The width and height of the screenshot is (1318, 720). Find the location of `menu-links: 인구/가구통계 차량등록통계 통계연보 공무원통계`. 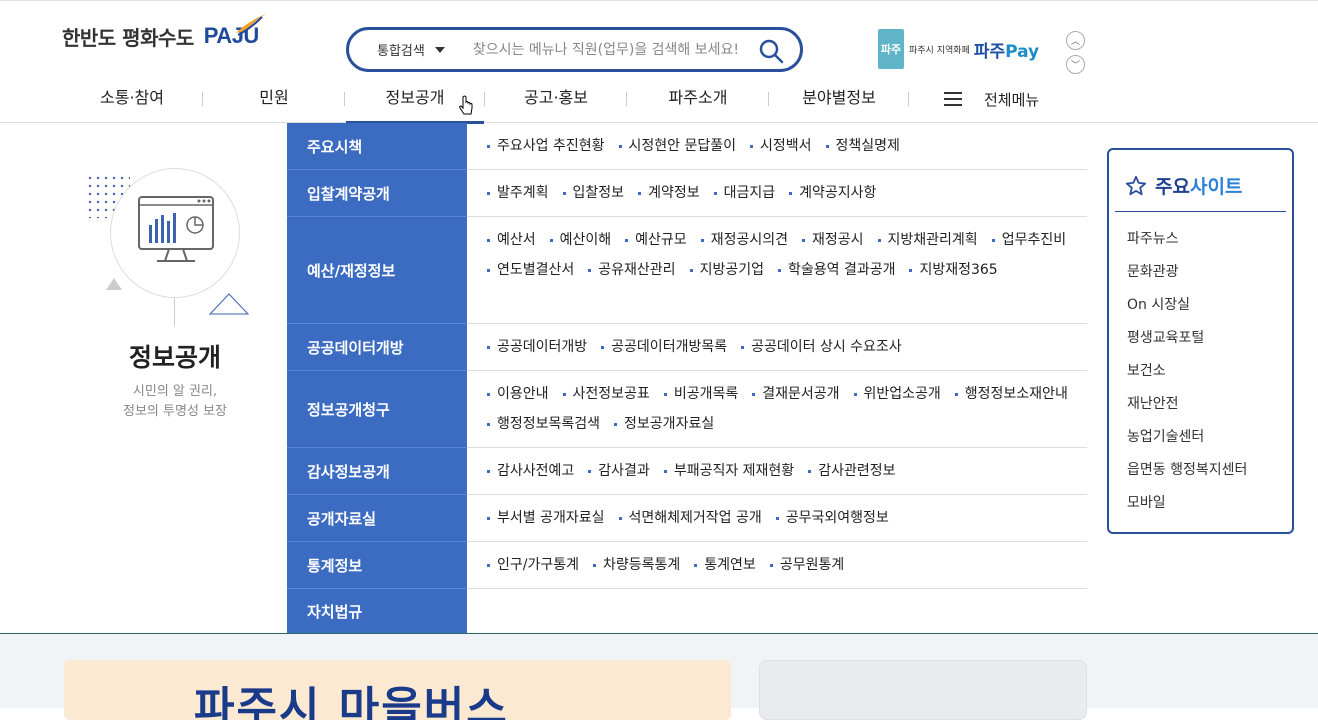

menu-links: 인구/가구통계 차량등록통계 통계연보 공무원통계 is located at coordinates (777, 565).